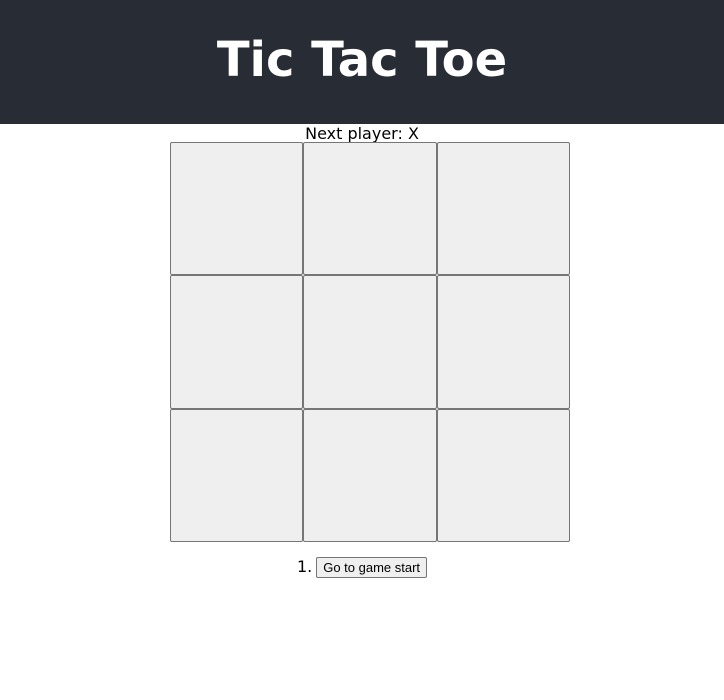  I want to click on go-to-game-start-button: Go to game start, so click(372, 567).